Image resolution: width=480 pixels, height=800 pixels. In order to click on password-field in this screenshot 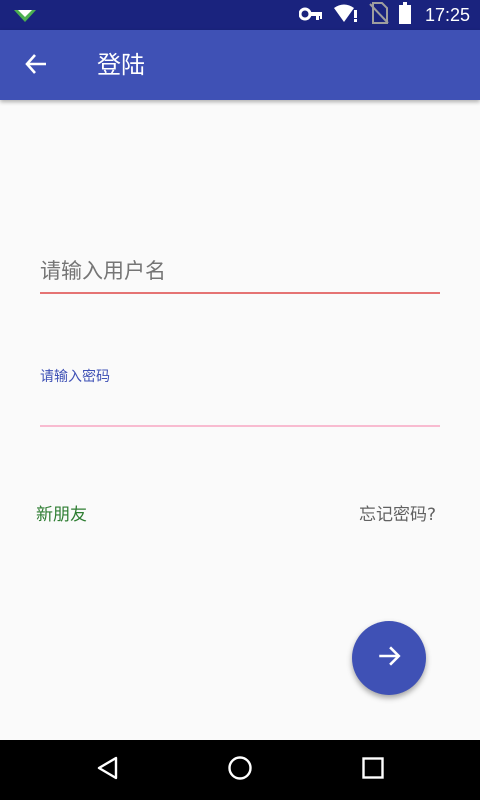, I will do `click(240, 410)`.